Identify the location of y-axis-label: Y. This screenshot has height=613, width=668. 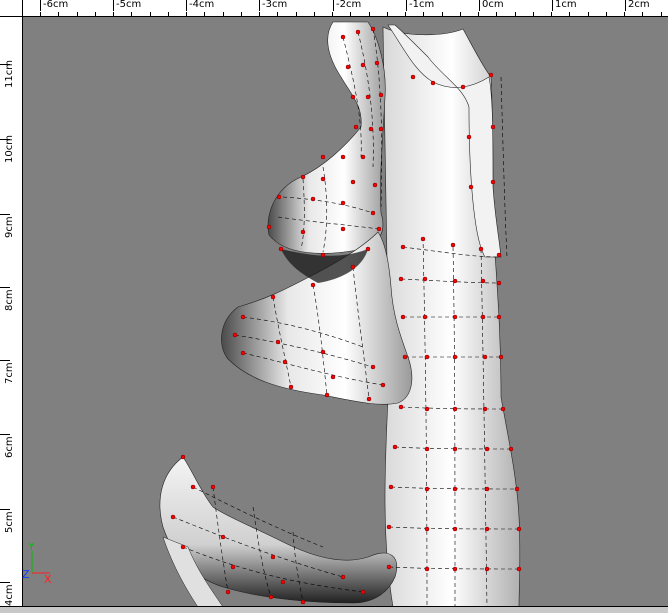
(31, 548).